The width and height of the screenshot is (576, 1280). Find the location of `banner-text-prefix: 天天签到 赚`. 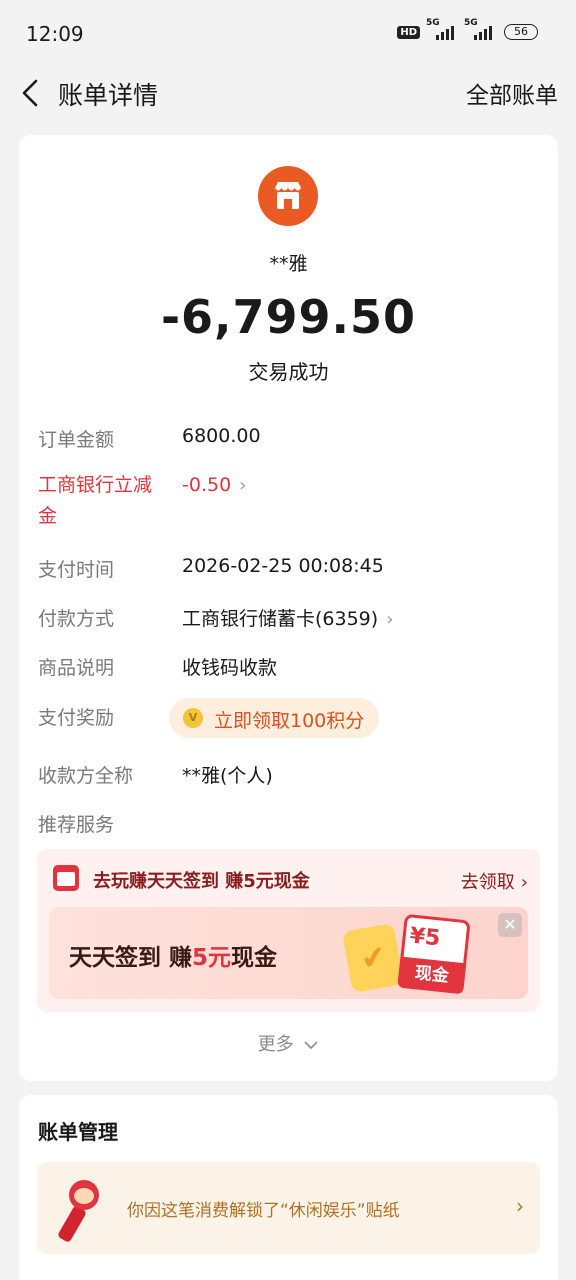

banner-text-prefix: 天天签到 赚 is located at coordinates (131, 958).